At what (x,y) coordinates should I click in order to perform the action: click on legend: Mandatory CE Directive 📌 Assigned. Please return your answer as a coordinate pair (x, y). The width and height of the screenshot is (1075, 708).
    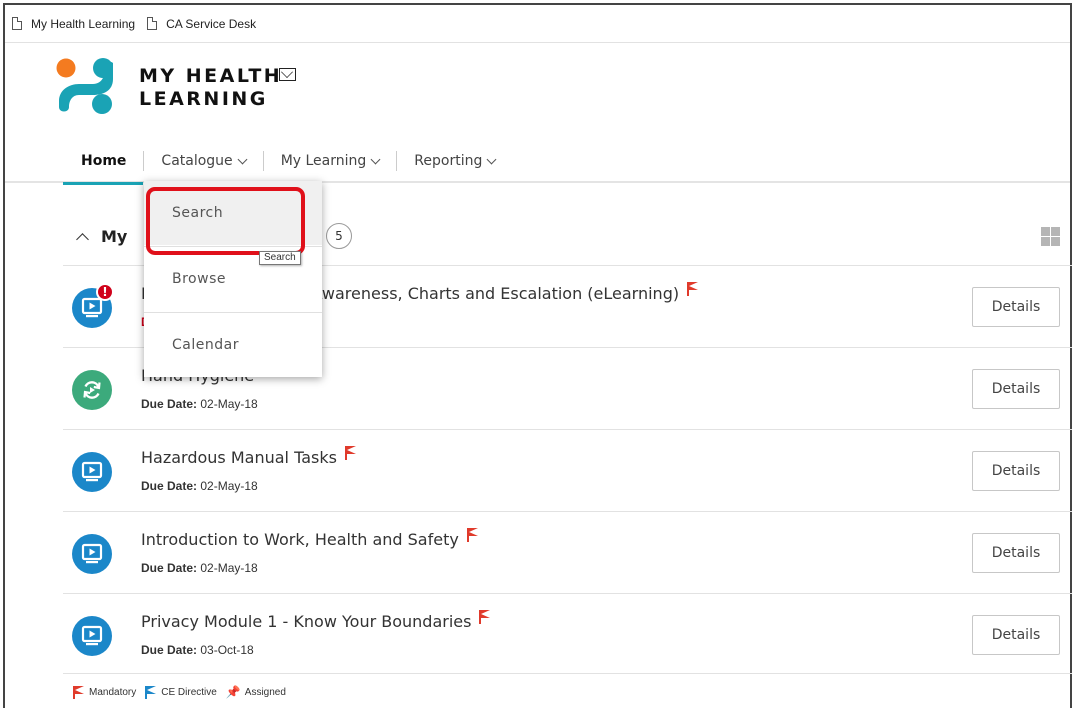
    Looking at the image, I should click on (184, 692).